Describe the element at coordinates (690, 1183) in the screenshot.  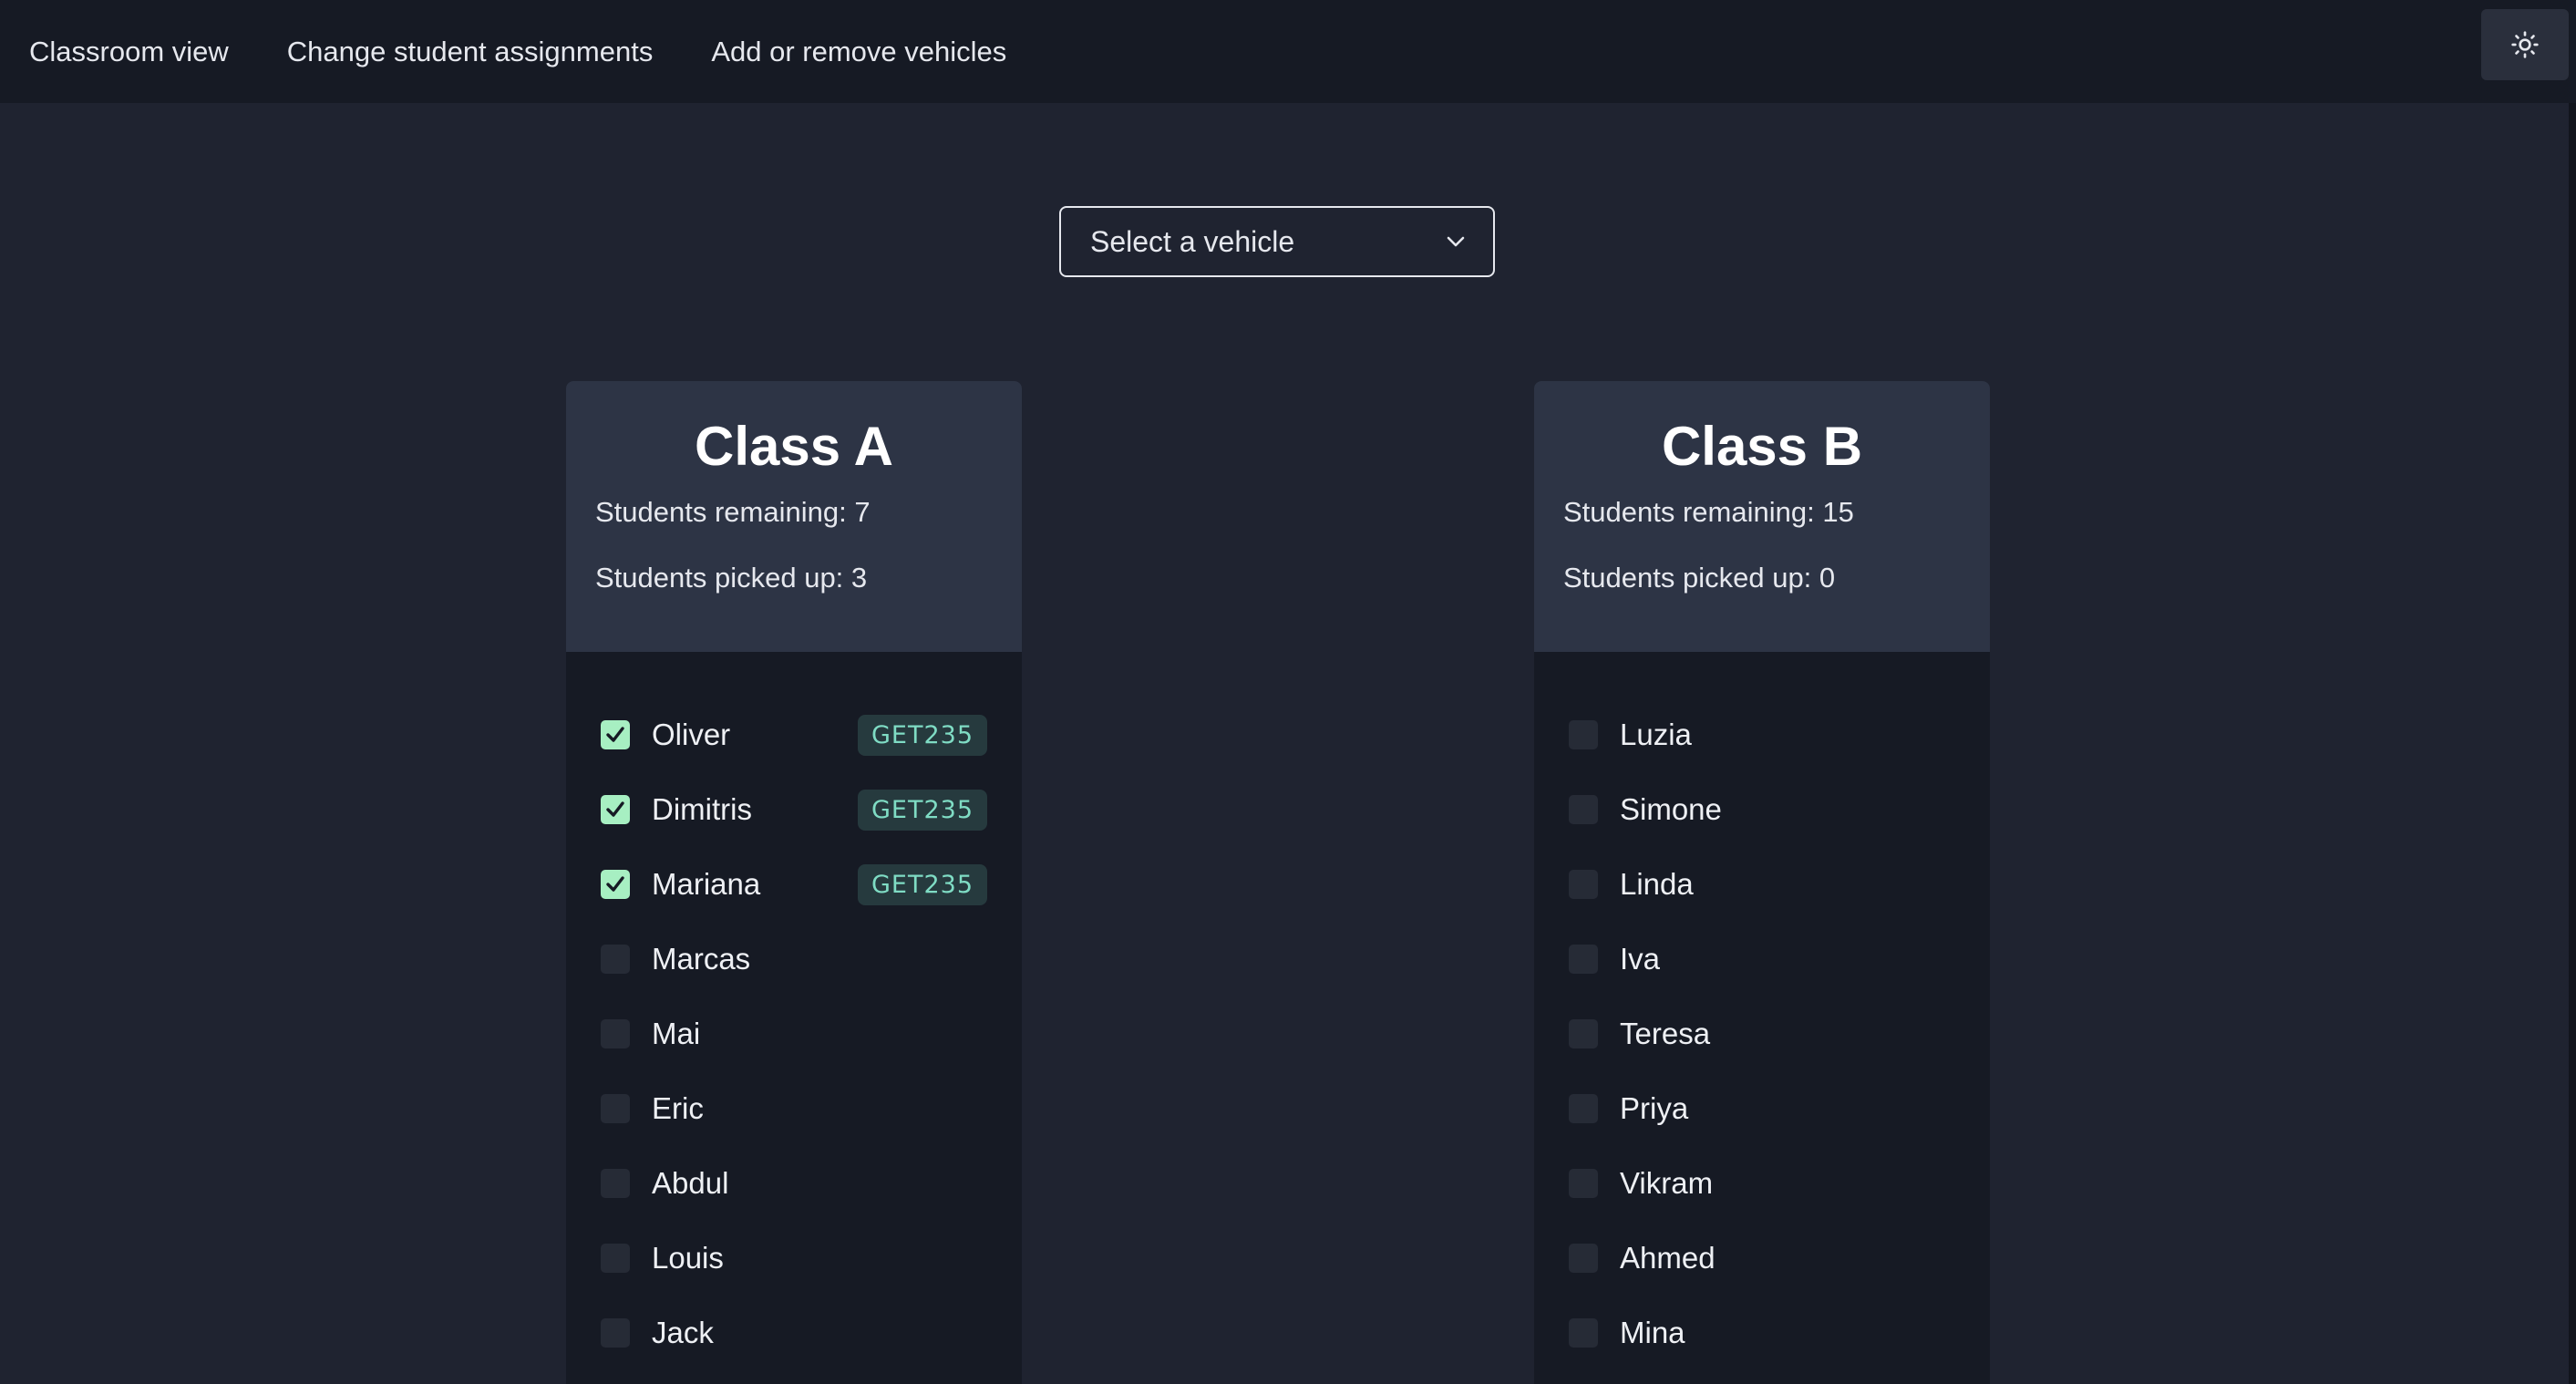
I see `student-name: Abdul` at that location.